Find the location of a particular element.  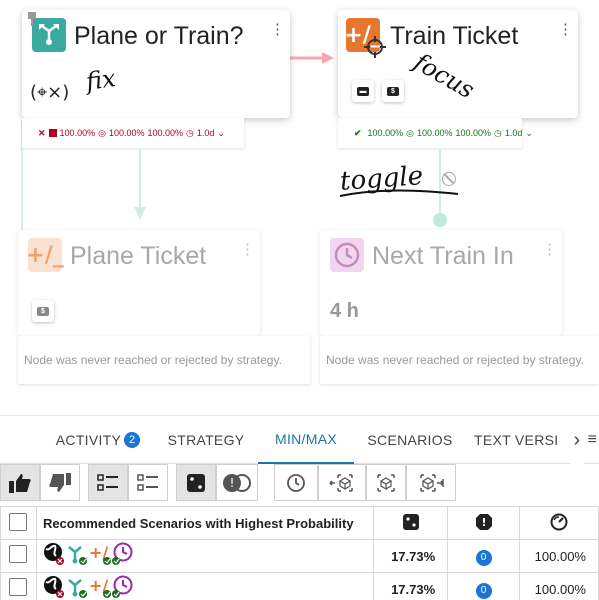

probability-button is located at coordinates (196, 482).